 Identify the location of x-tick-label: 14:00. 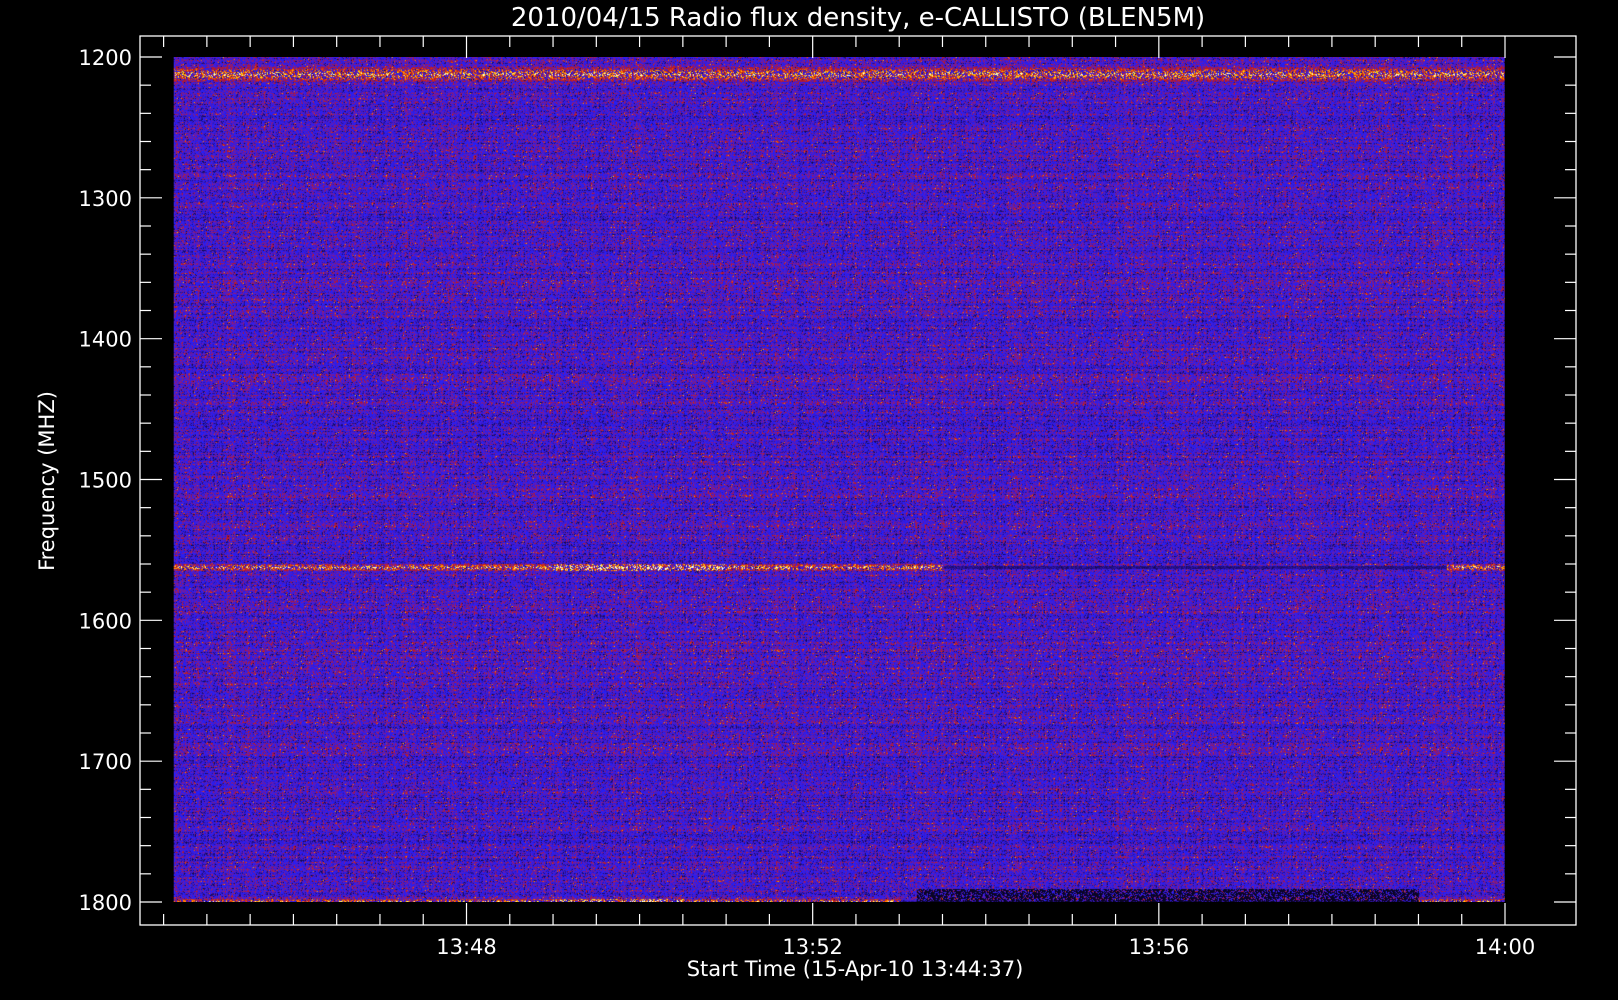
(1505, 947).